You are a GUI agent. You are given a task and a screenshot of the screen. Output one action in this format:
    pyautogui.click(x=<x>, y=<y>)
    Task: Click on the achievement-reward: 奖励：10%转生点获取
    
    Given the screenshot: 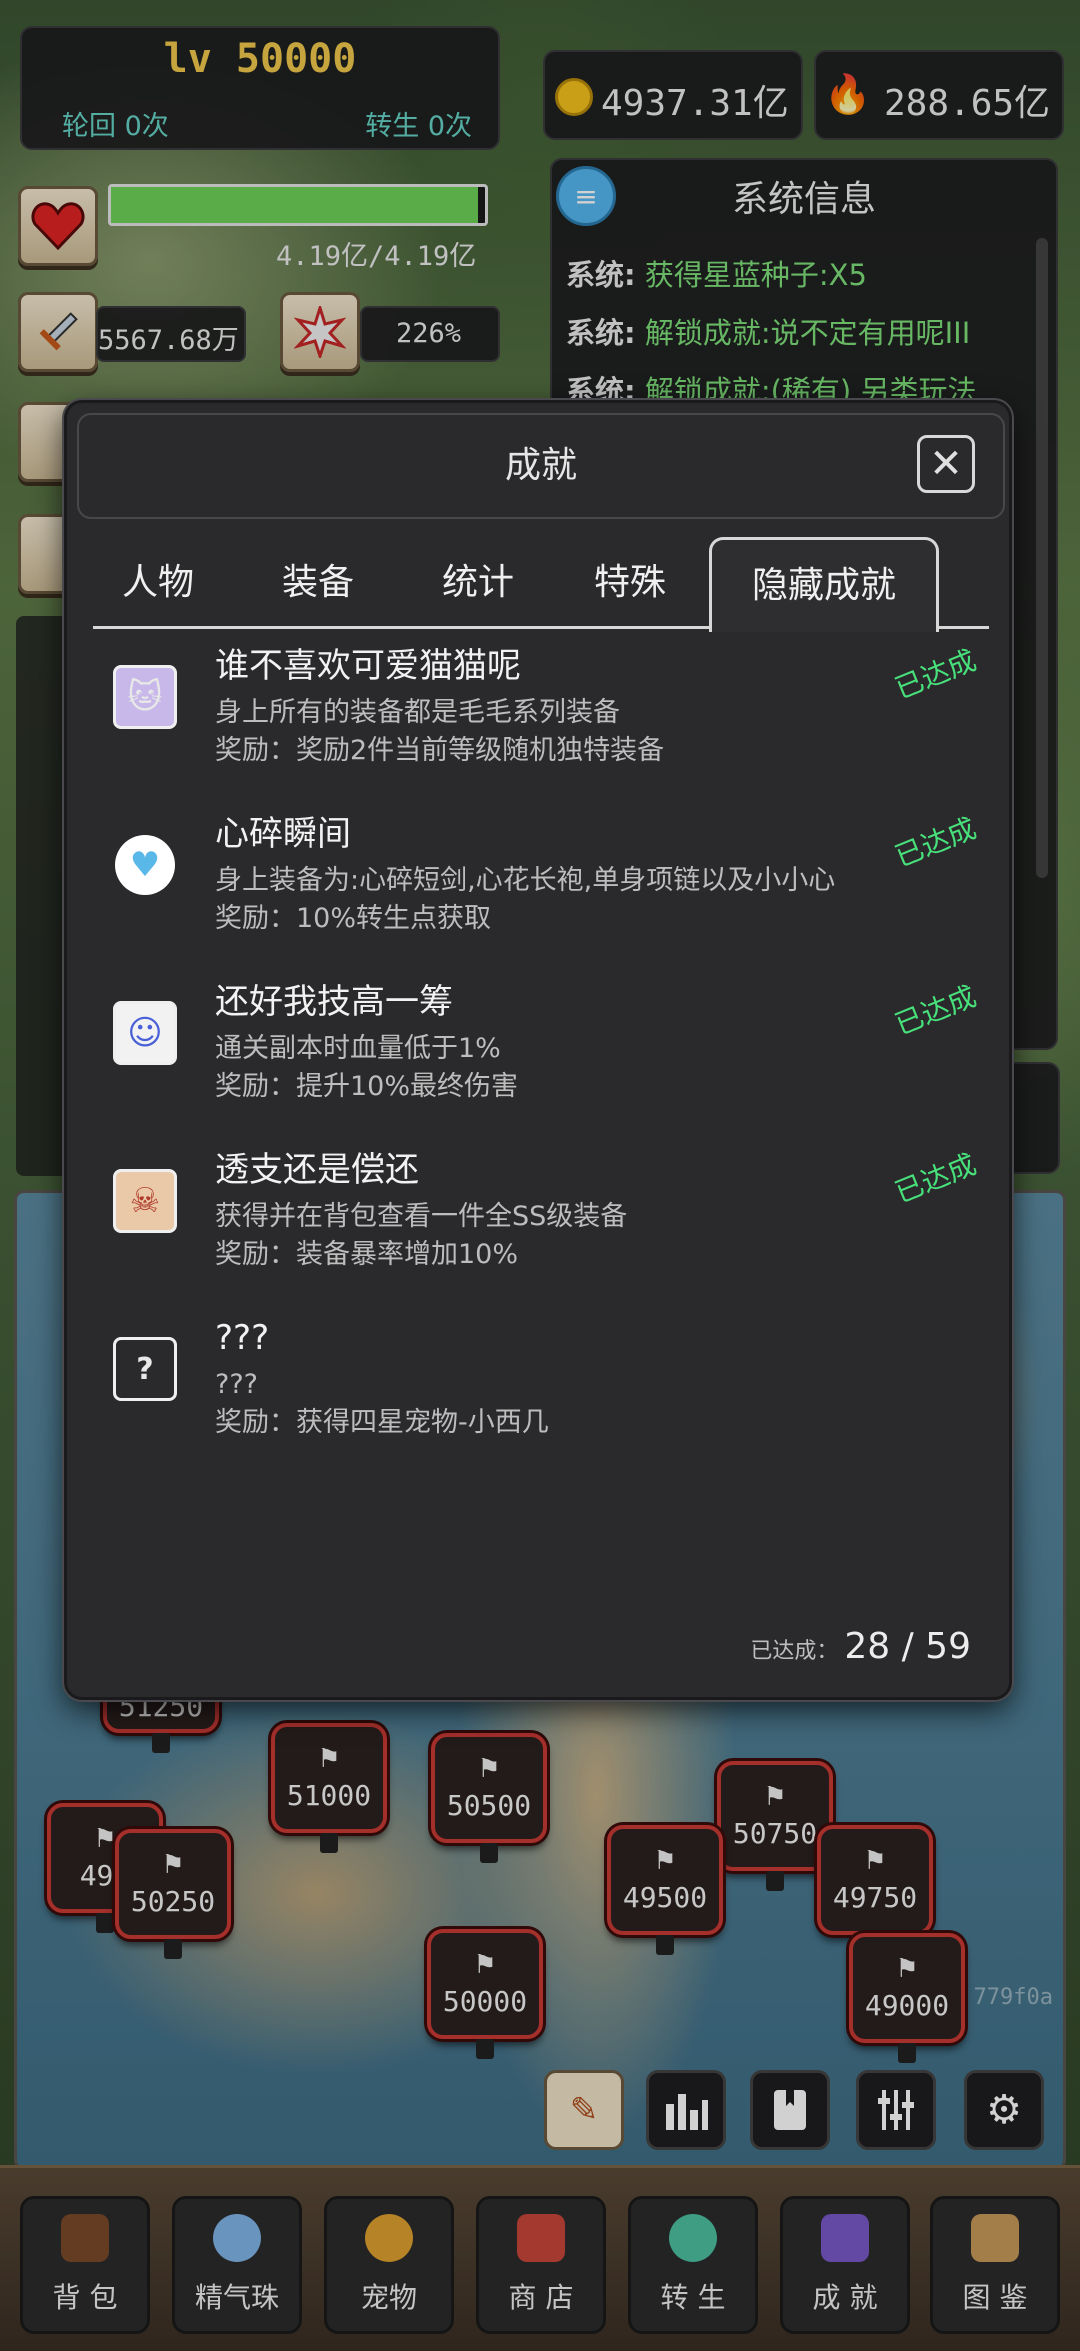 What is the action you would take?
    pyautogui.click(x=353, y=918)
    